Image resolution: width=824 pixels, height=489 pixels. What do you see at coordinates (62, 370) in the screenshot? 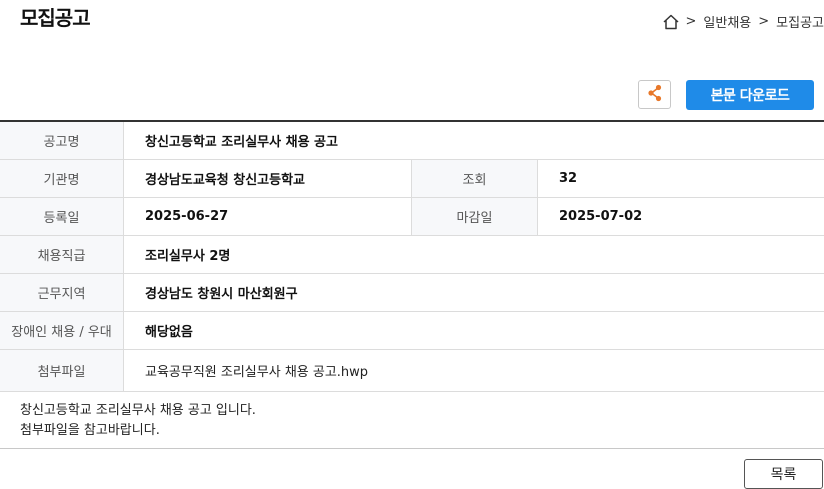
I see `attachment-label: 첨부파일` at bounding box center [62, 370].